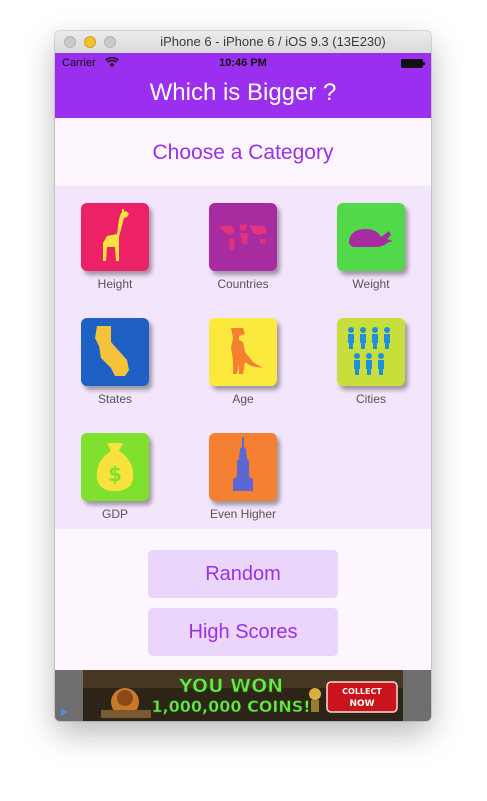  I want to click on random-button: Random, so click(243, 574).